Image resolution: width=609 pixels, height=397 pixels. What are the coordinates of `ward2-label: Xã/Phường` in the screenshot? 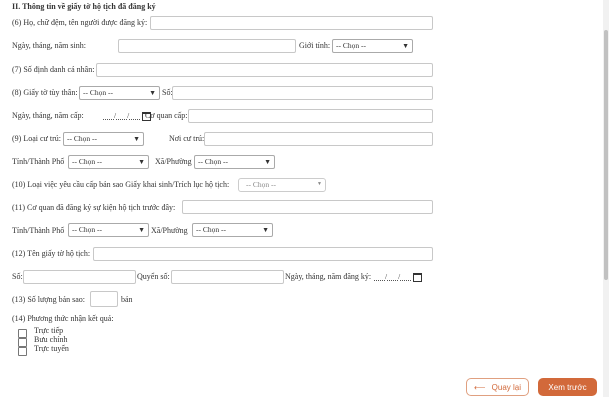 It's located at (169, 230).